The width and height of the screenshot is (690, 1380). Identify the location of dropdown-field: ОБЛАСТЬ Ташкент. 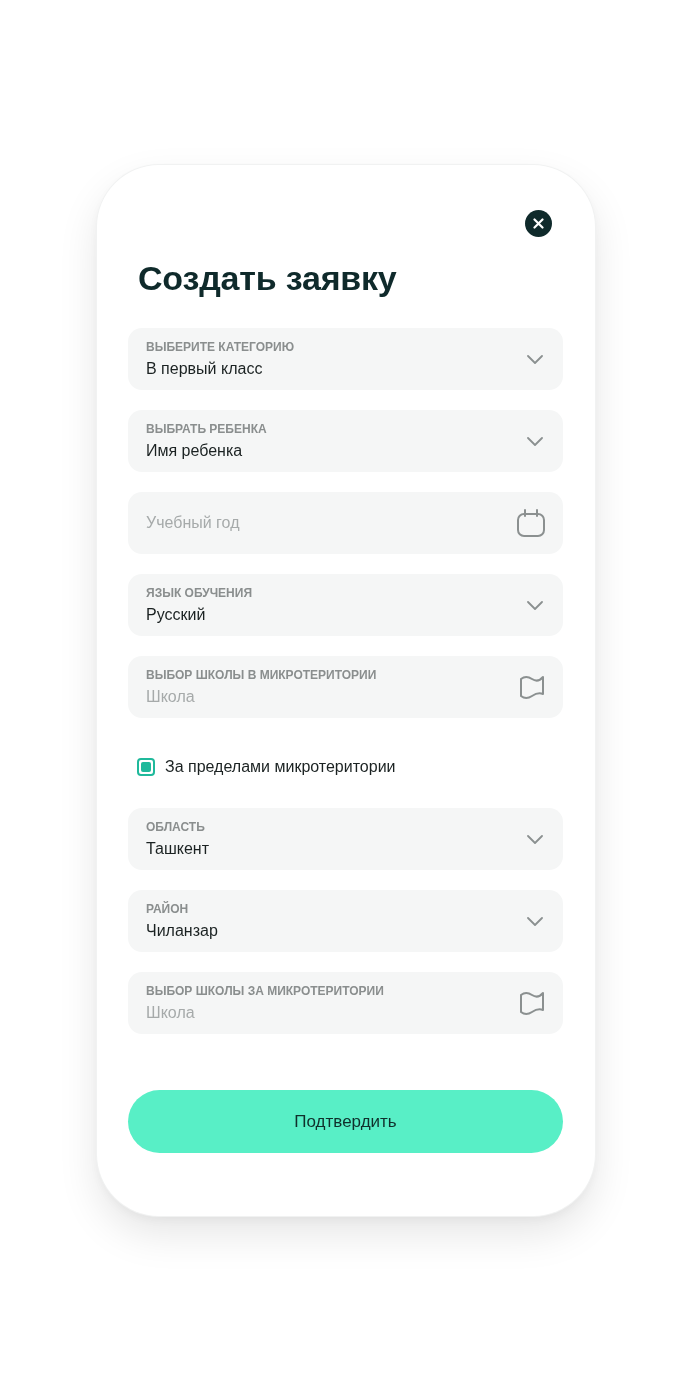
(345, 839).